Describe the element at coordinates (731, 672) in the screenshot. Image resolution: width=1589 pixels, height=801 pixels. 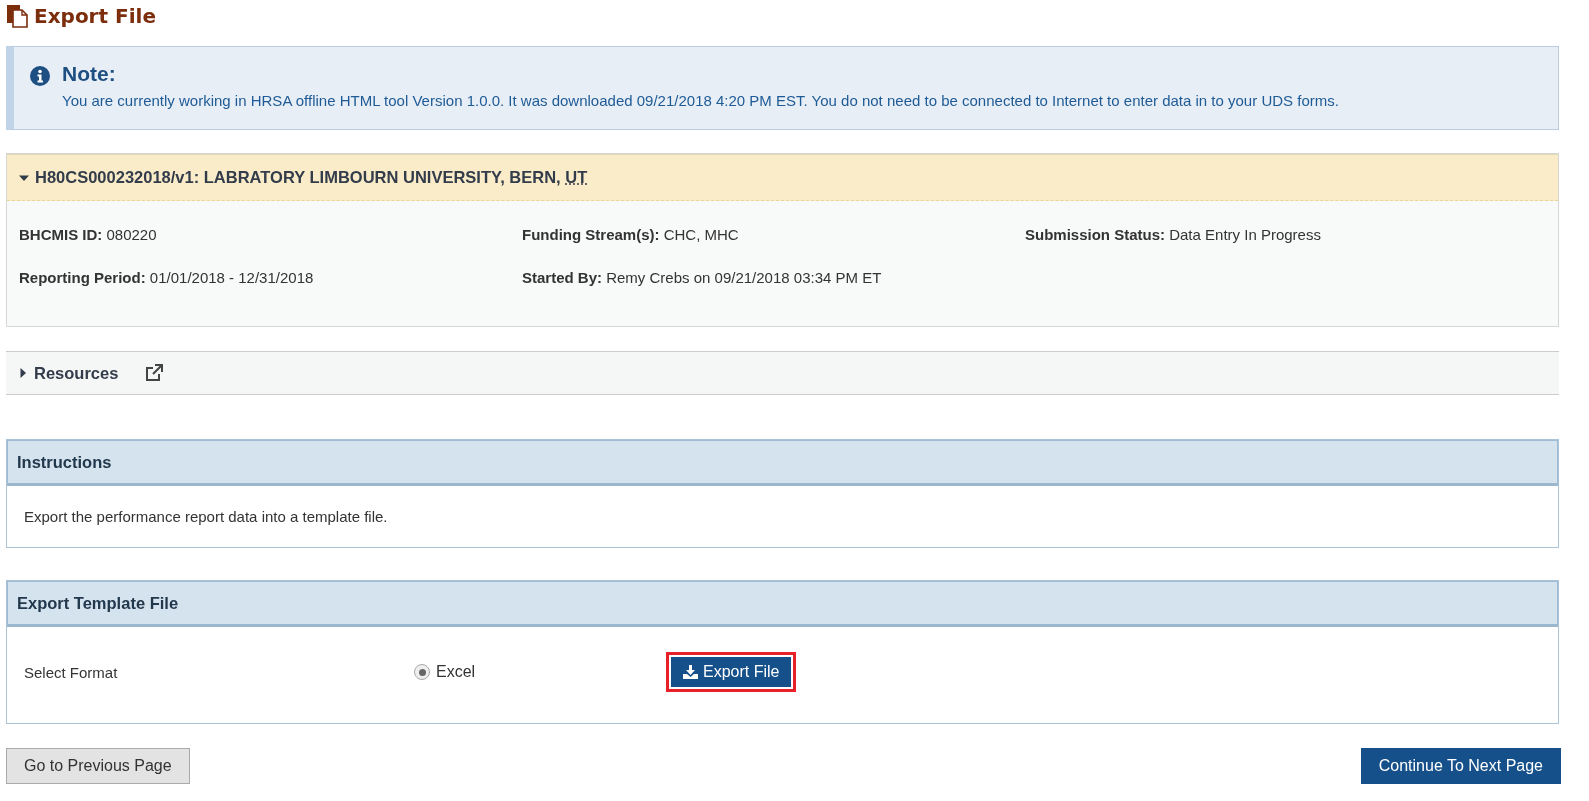
I see `export-button: Export File` at that location.